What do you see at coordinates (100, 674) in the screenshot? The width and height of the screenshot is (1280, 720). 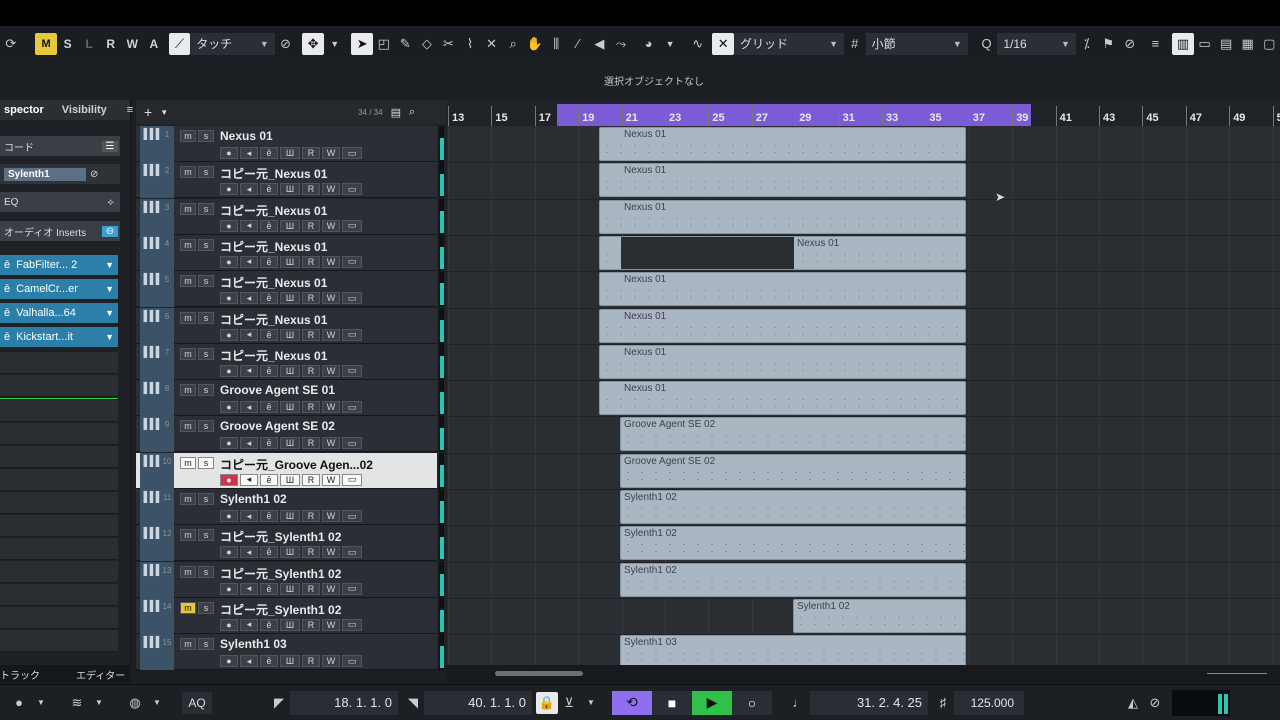 I see `tab-editor: エディター` at bounding box center [100, 674].